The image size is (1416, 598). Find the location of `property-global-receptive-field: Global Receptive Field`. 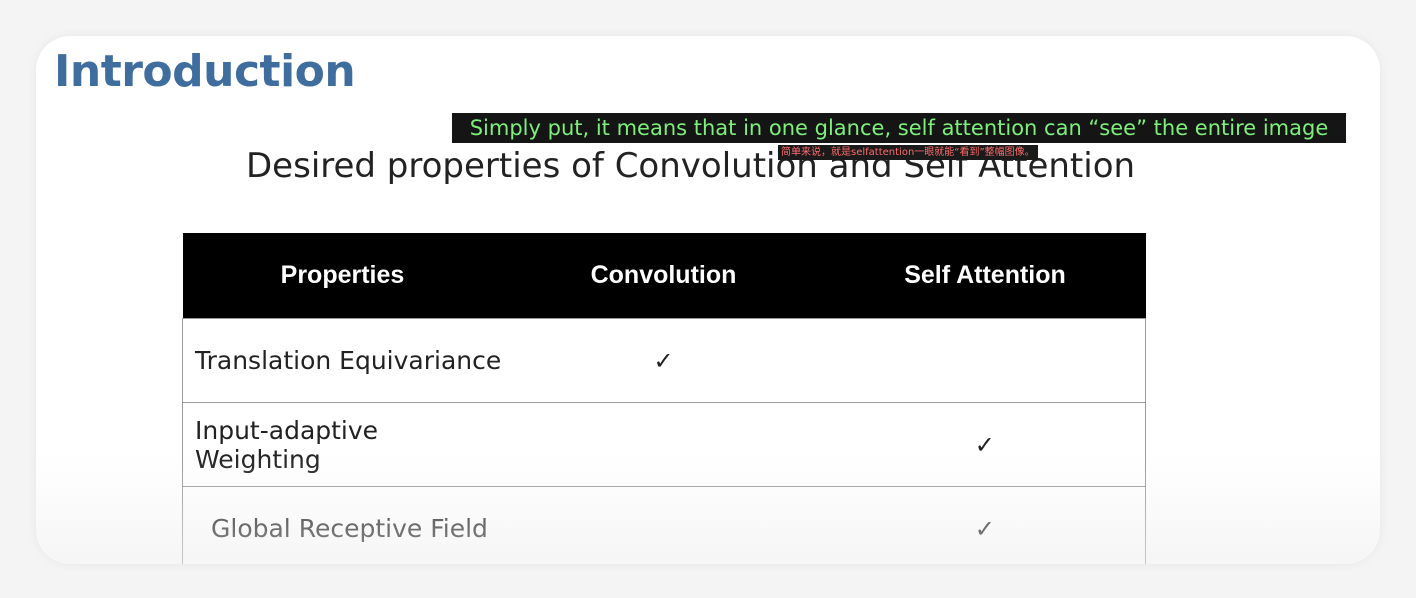

property-global-receptive-field: Global Receptive Field is located at coordinates (342, 525).